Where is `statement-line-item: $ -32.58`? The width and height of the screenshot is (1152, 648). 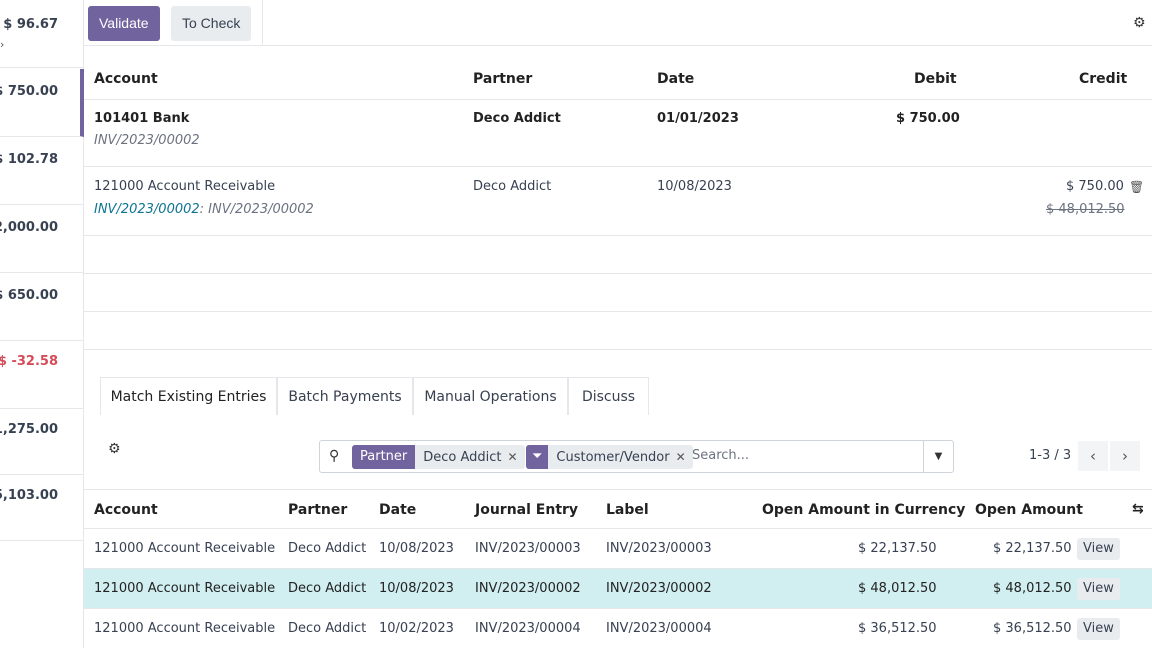
statement-line-item: $ -32.58 is located at coordinates (42, 375).